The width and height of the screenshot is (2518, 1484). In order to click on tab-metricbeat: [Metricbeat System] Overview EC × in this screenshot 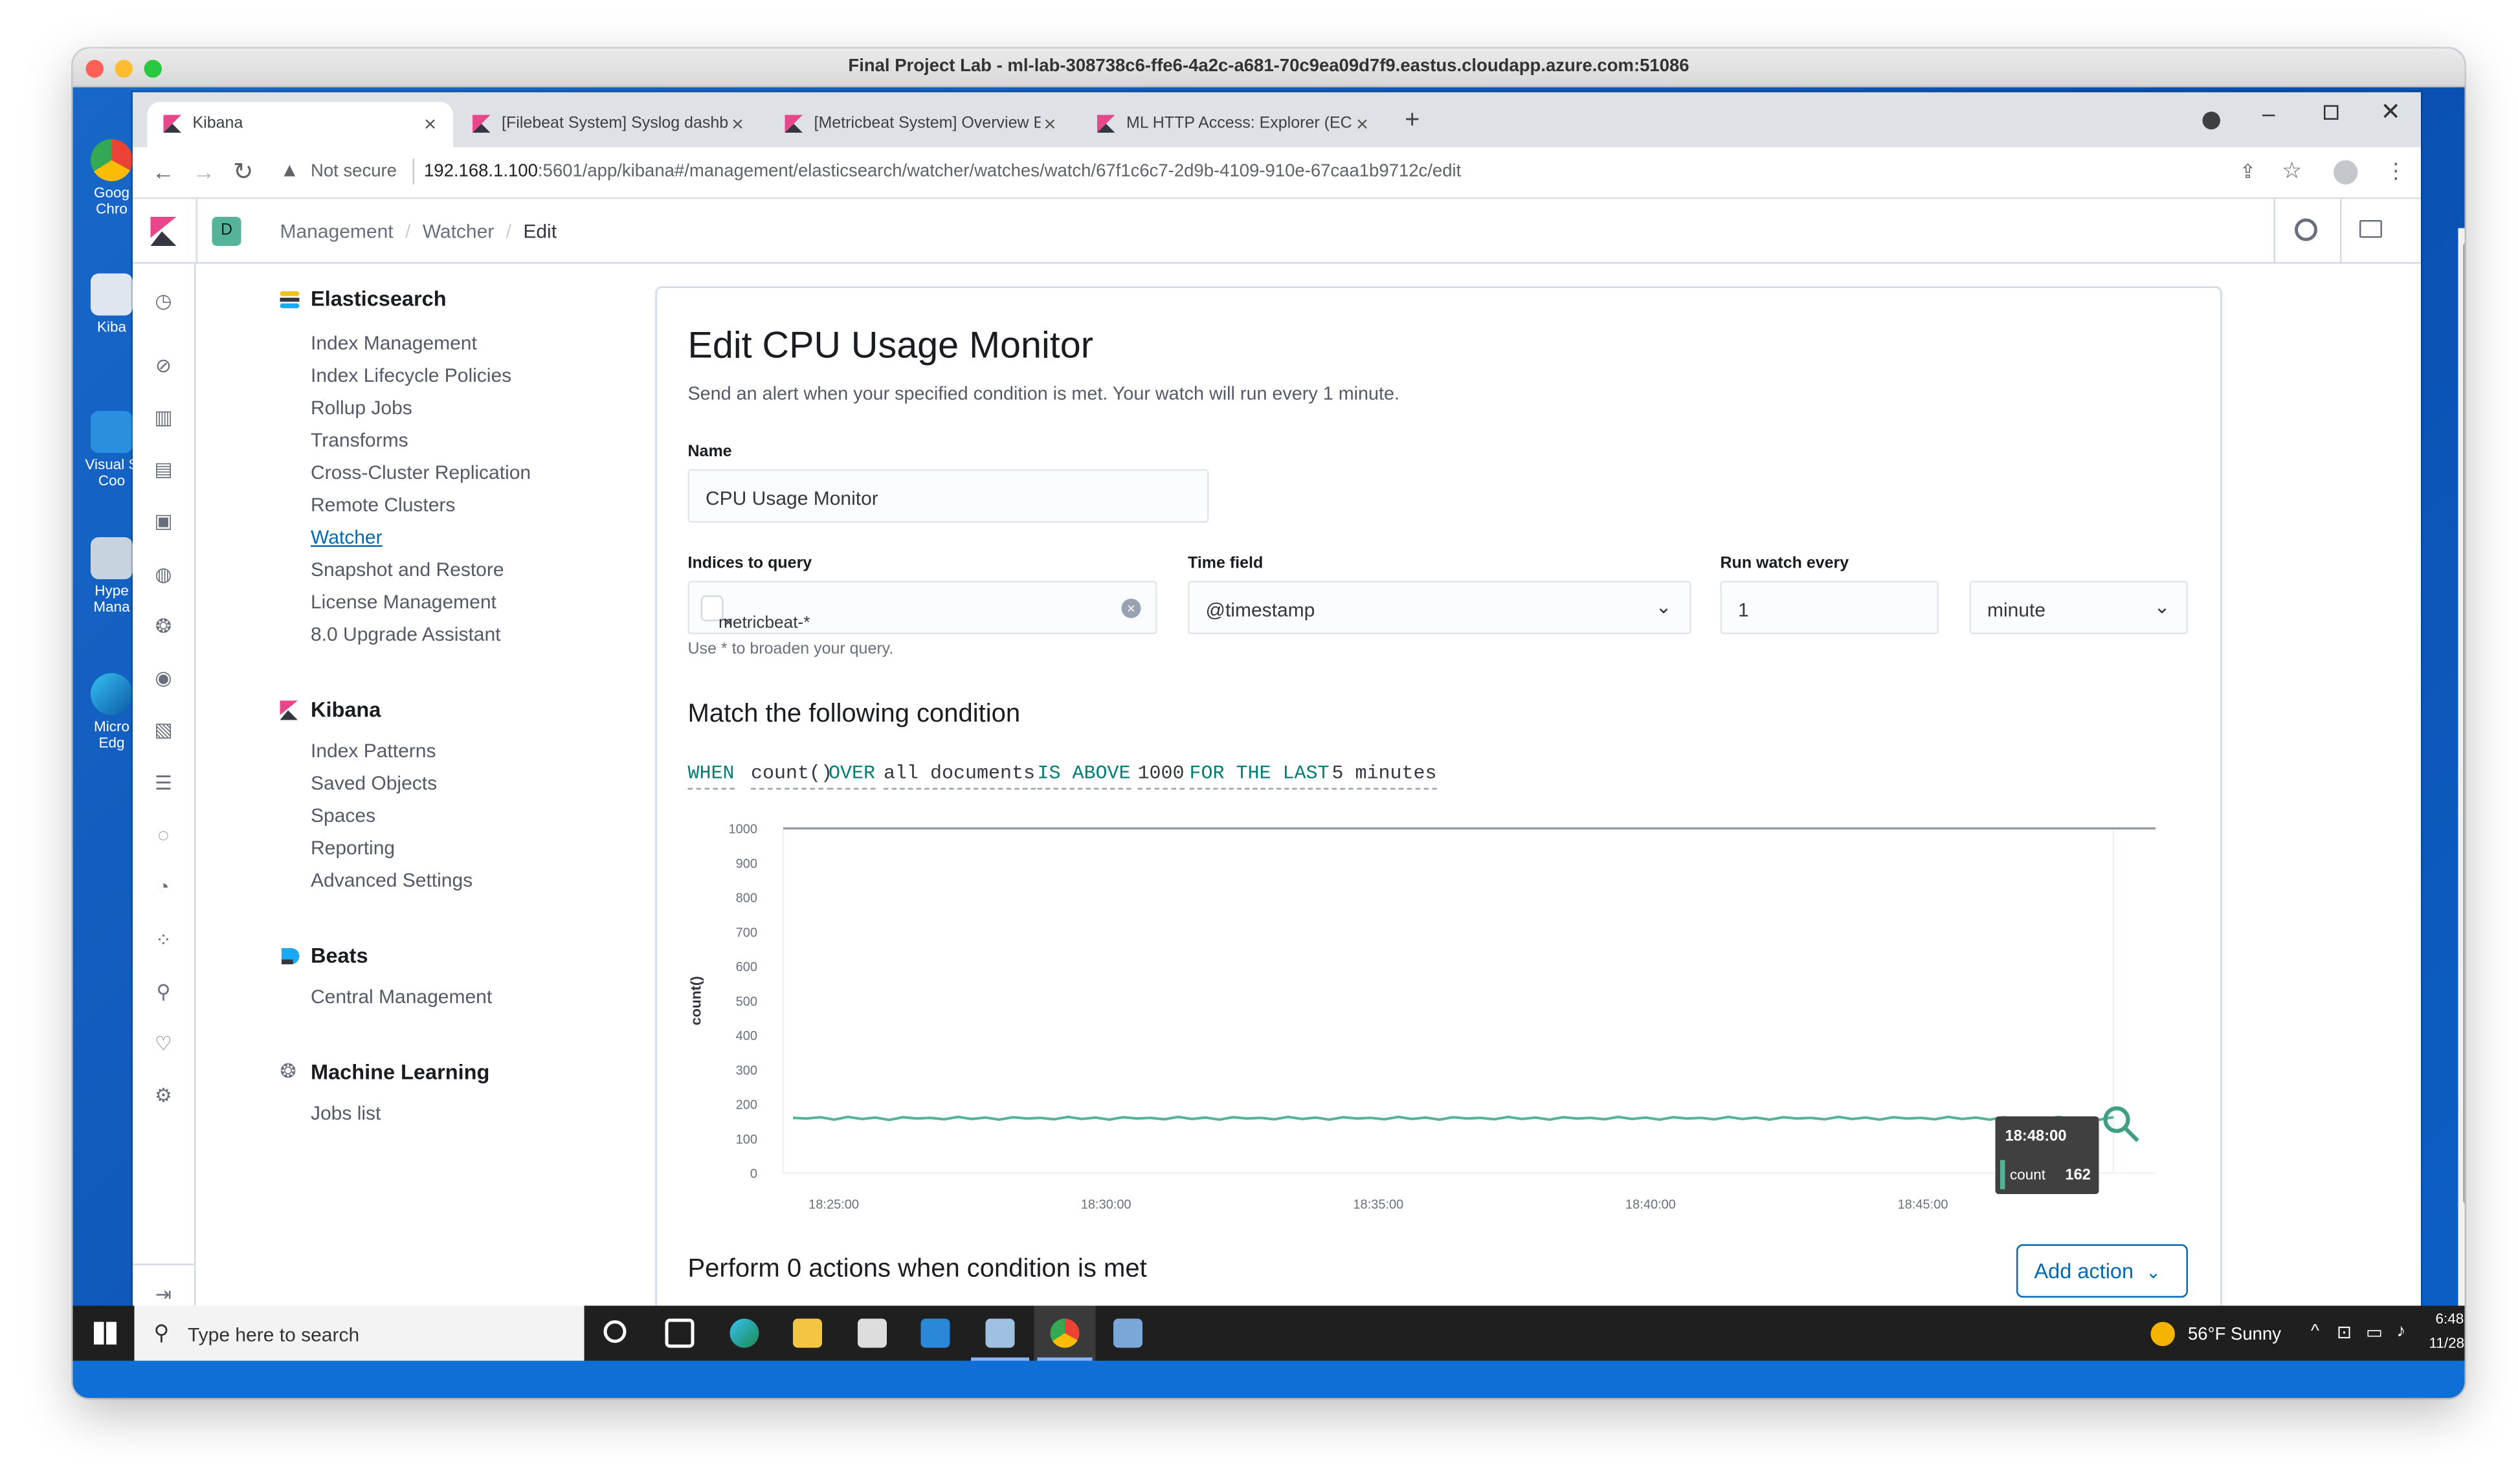, I will do `click(922, 125)`.